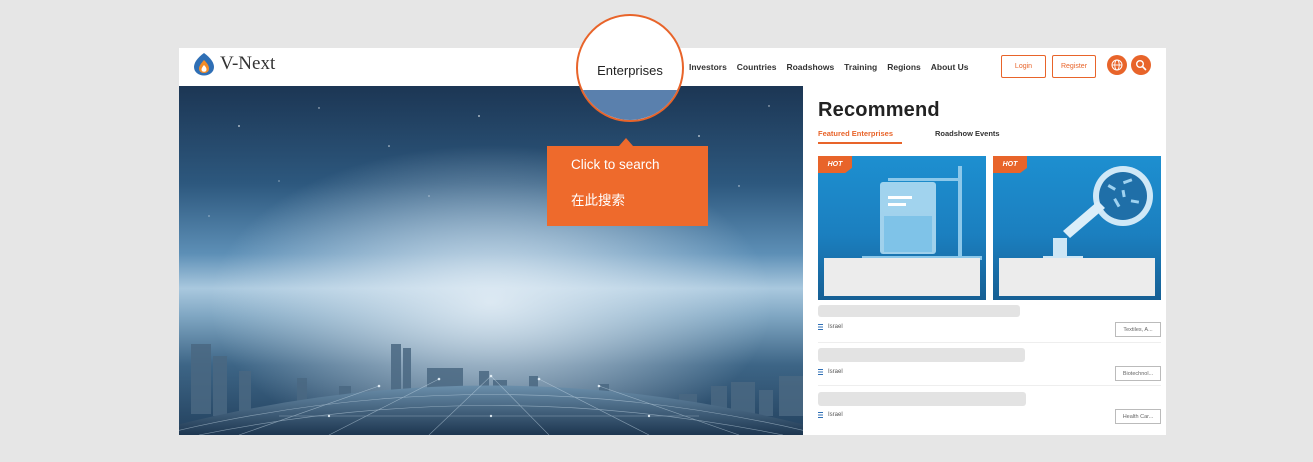  I want to click on logo: V-Next, so click(234, 64).